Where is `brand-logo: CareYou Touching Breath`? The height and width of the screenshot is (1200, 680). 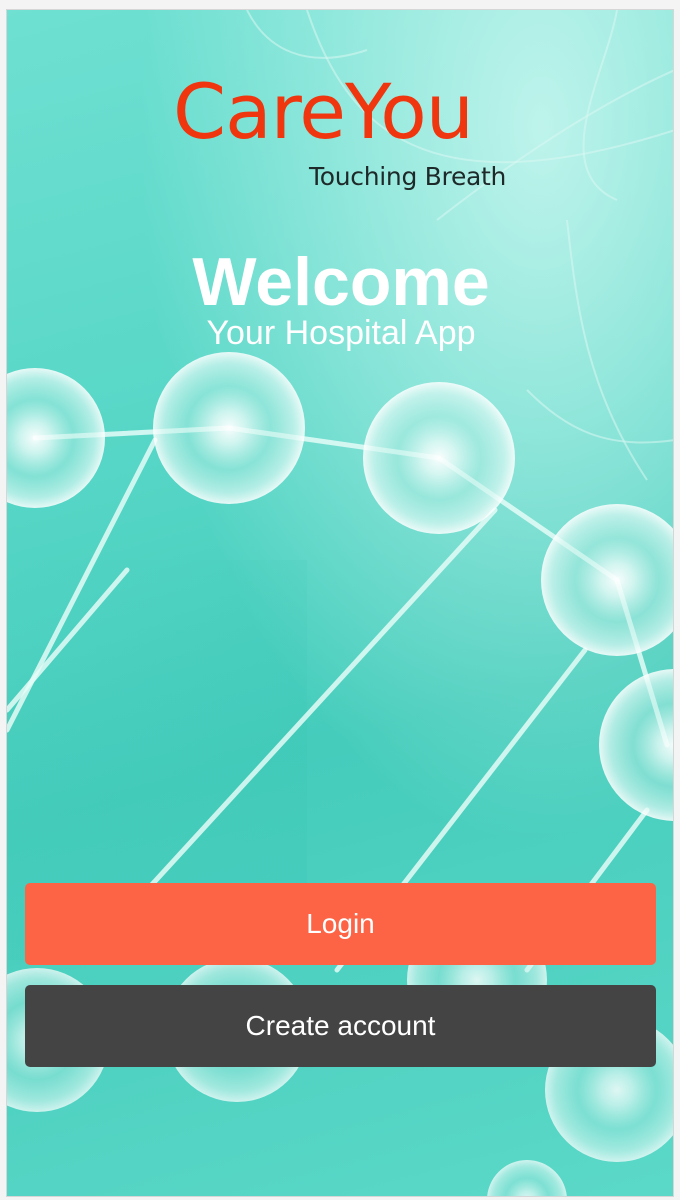
brand-logo: CareYou Touching Breath is located at coordinates (340, 133).